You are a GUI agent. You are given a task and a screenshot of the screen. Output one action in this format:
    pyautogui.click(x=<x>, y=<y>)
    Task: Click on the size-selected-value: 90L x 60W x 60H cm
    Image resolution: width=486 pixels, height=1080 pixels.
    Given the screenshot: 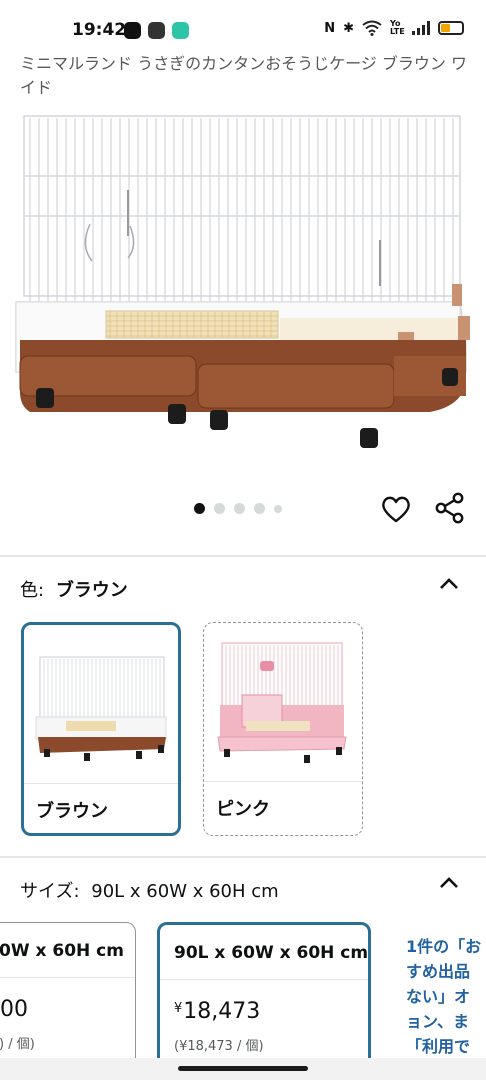 What is the action you would take?
    pyautogui.click(x=185, y=891)
    